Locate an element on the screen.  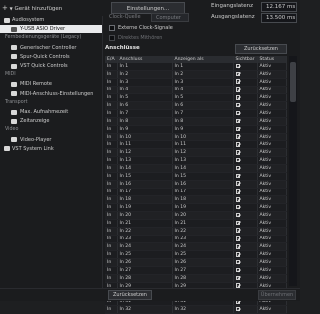
cell-display-as: In 10 is located at coordinates (203, 137).